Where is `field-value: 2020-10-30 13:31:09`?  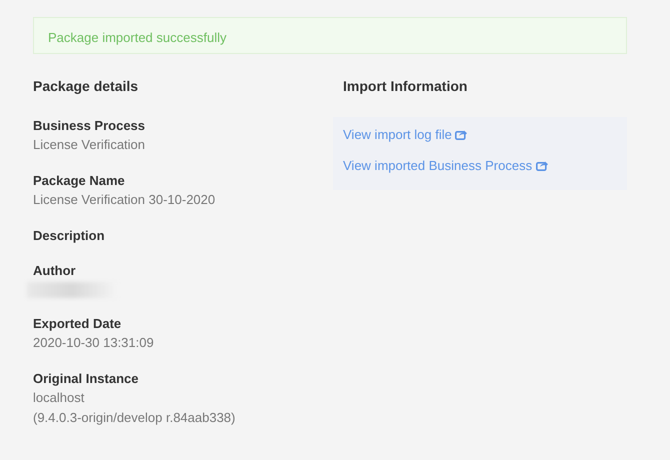 field-value: 2020-10-30 13:31:09 is located at coordinates (94, 343).